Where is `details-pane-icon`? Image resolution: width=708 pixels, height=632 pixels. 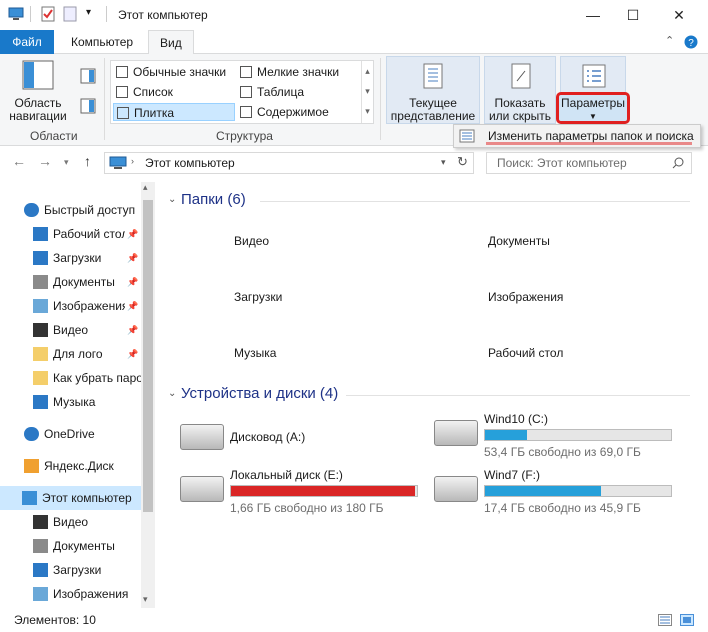
details-pane-icon is located at coordinates (88, 106).